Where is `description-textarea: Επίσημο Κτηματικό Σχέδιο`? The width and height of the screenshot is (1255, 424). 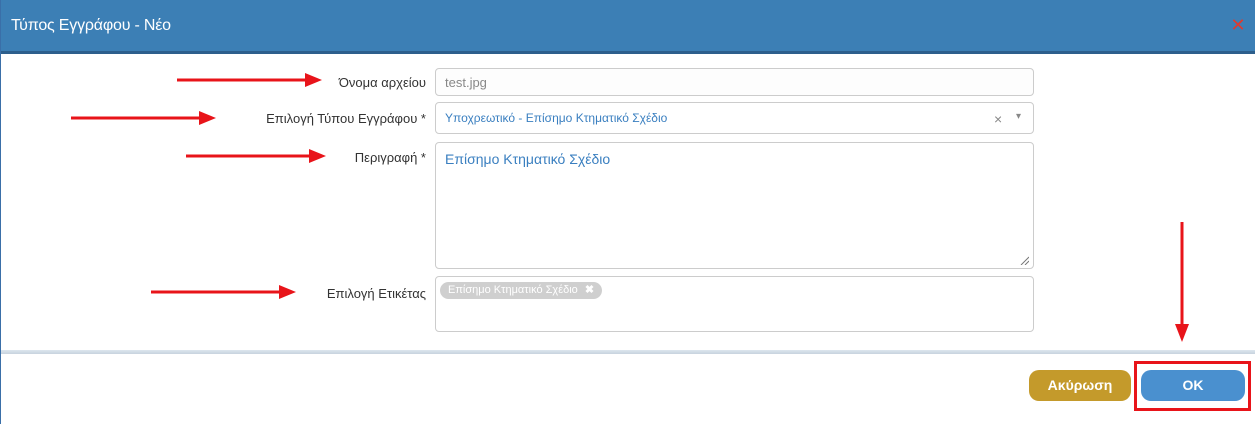 description-textarea: Επίσημο Κτηματικό Σχέδιο is located at coordinates (734, 205).